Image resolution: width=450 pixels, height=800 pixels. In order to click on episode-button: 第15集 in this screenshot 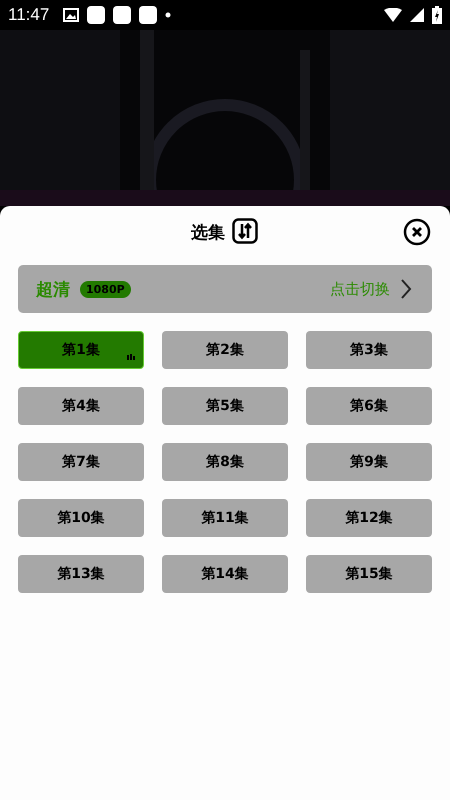, I will do `click(369, 574)`.